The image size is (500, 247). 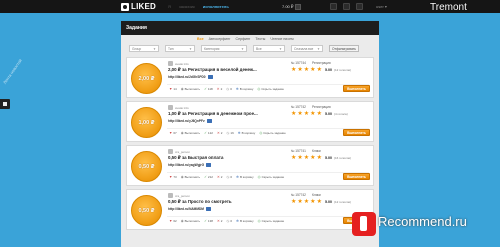 What do you see at coordinates (187, 6) in the screenshot?
I see `tab-customer: заказчик` at bounding box center [187, 6].